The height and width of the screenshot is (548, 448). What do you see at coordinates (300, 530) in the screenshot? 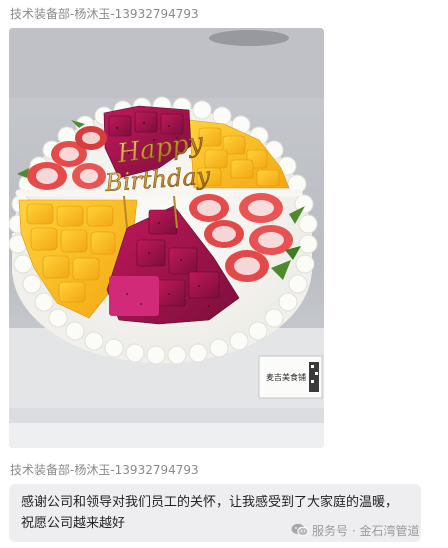
I see `wechat-icon` at bounding box center [300, 530].